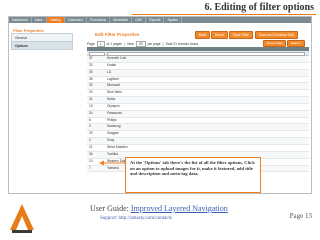 This screenshot has width=320, height=240. What do you see at coordinates (91, 64) in the screenshot?
I see `option-id-cell: 33` at bounding box center [91, 64].